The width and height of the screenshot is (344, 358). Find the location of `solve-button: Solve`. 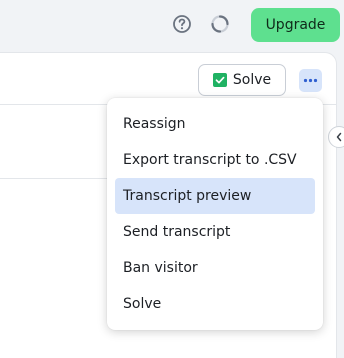

solve-button: Solve is located at coordinates (242, 80).